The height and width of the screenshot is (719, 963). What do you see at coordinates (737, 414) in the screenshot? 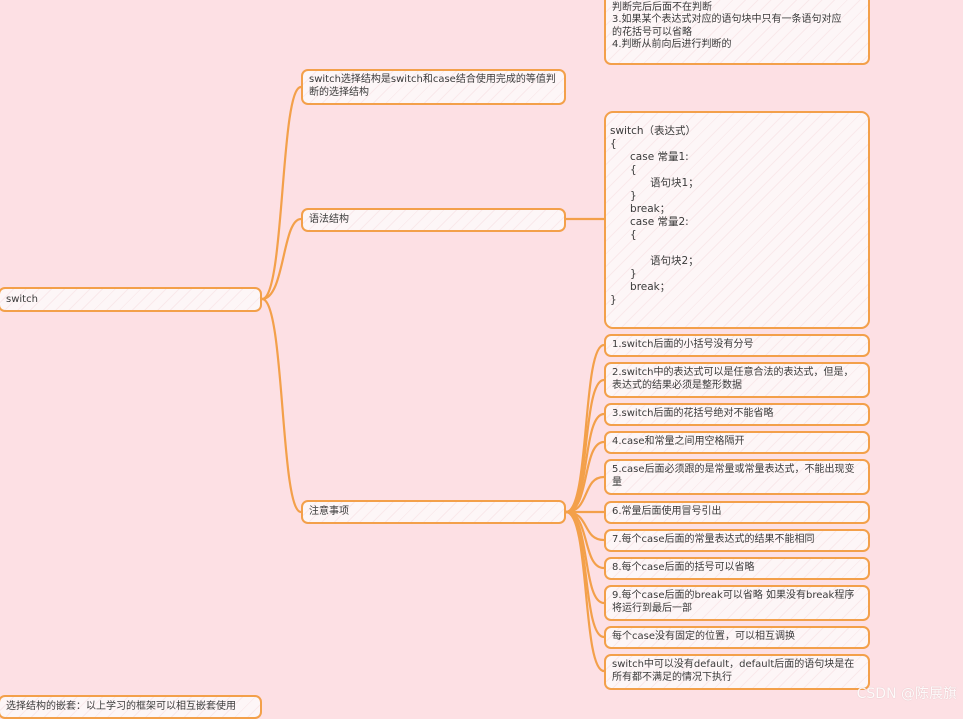
I see `note-item: 3.switch后面的花括号绝对不能省略` at bounding box center [737, 414].